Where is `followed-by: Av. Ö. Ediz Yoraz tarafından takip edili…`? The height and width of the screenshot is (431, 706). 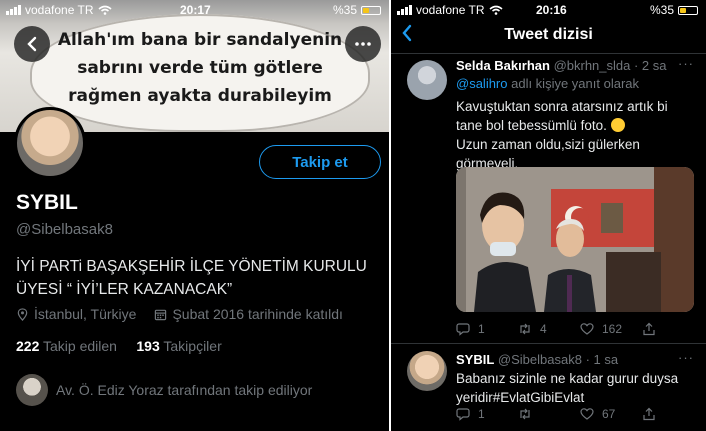 followed-by: Av. Ö. Ediz Yoraz tarafından takip edili… is located at coordinates (164, 390).